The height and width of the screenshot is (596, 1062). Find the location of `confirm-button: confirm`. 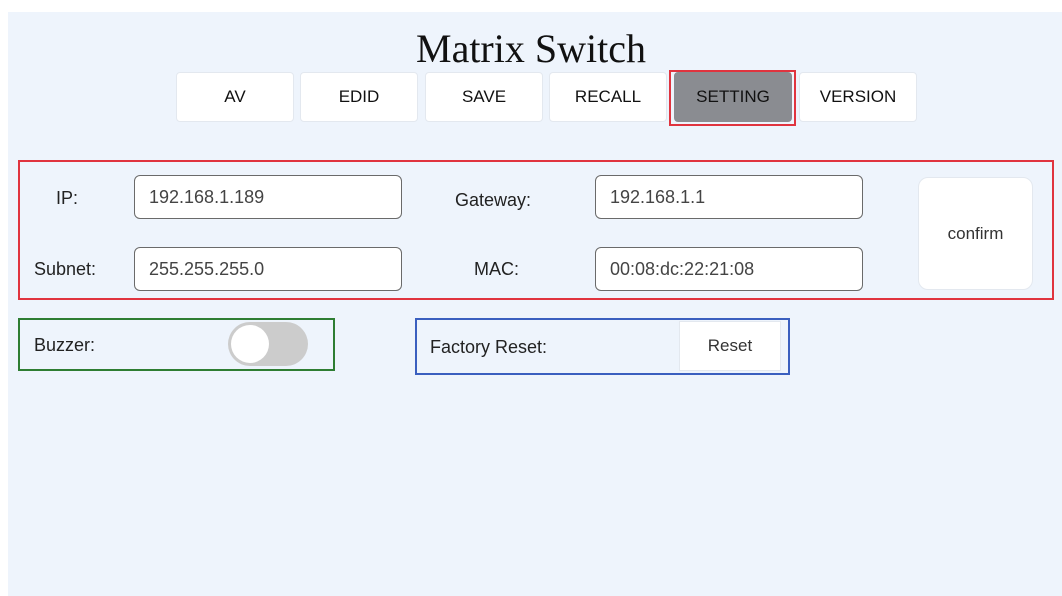

confirm-button: confirm is located at coordinates (975, 233).